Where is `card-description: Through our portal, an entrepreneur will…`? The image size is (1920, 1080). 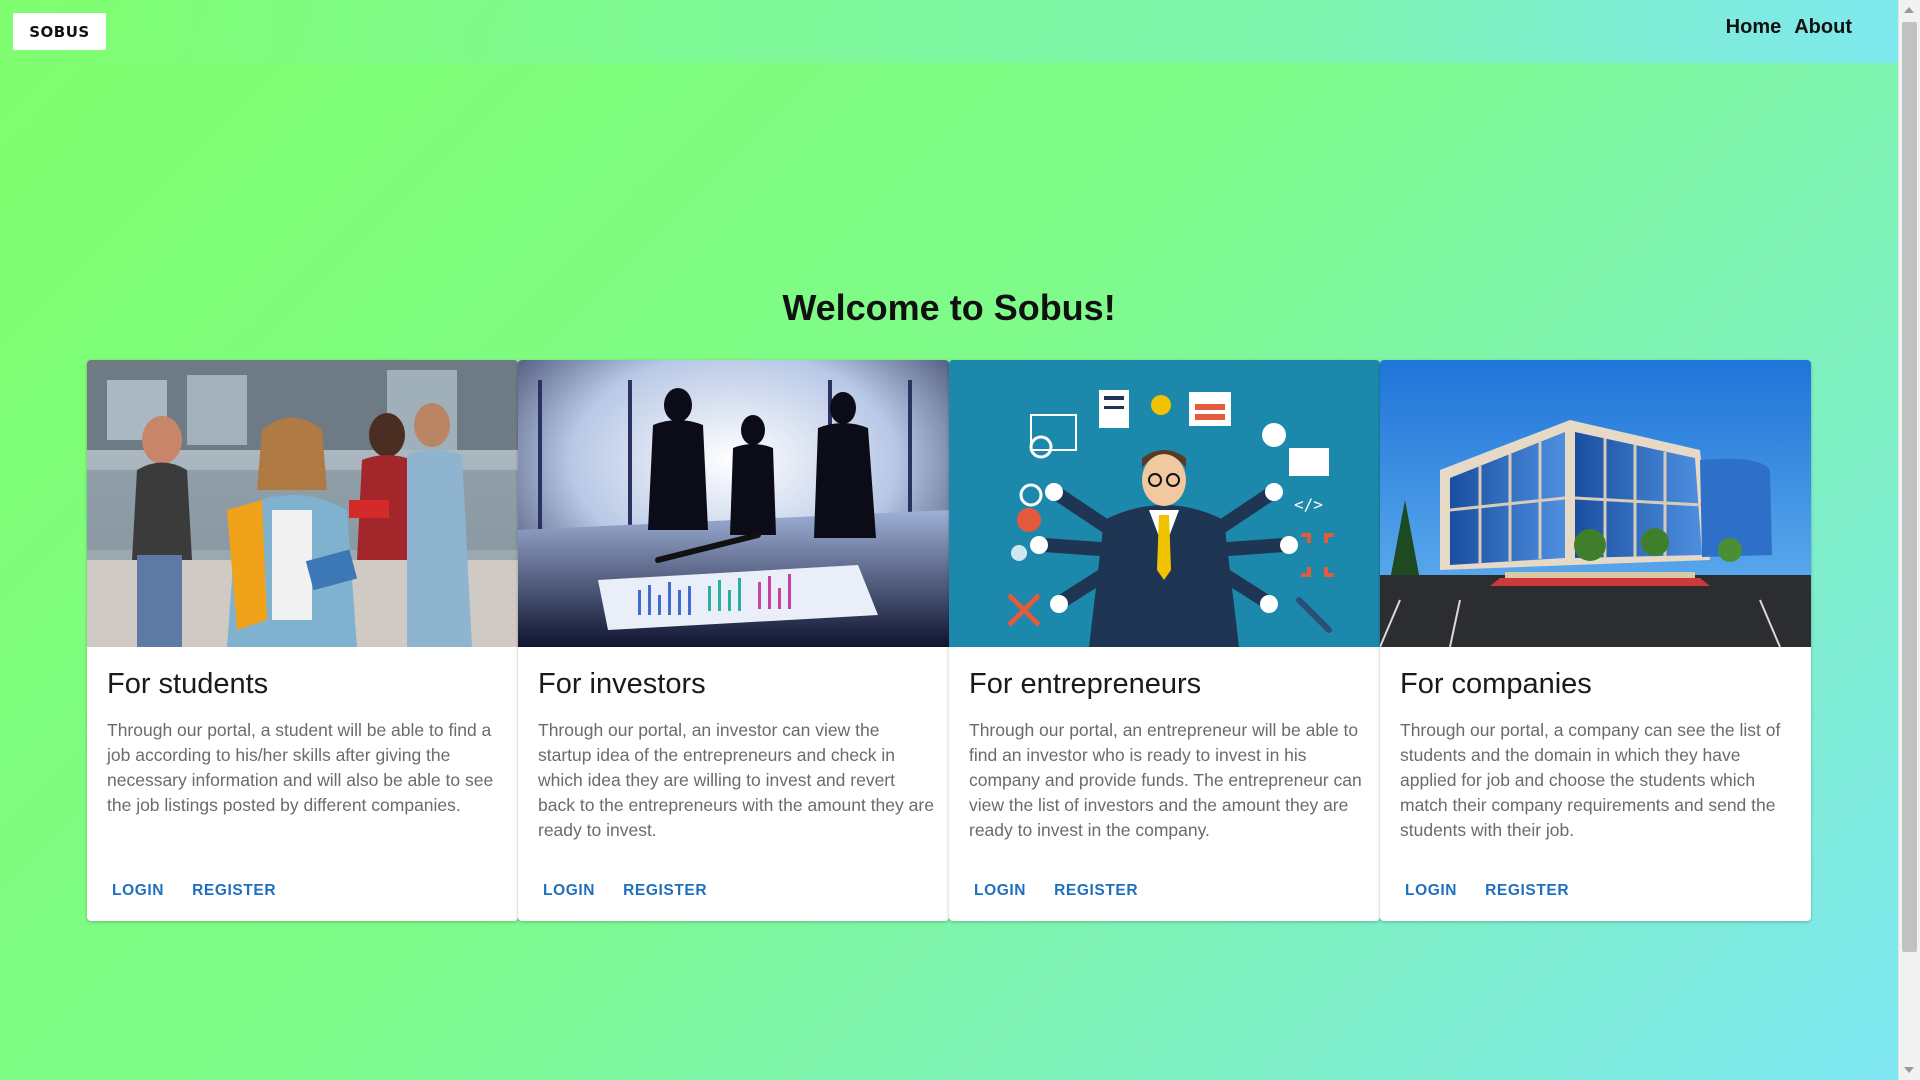
card-description: Through our portal, an entrepreneur will… is located at coordinates (1165, 780).